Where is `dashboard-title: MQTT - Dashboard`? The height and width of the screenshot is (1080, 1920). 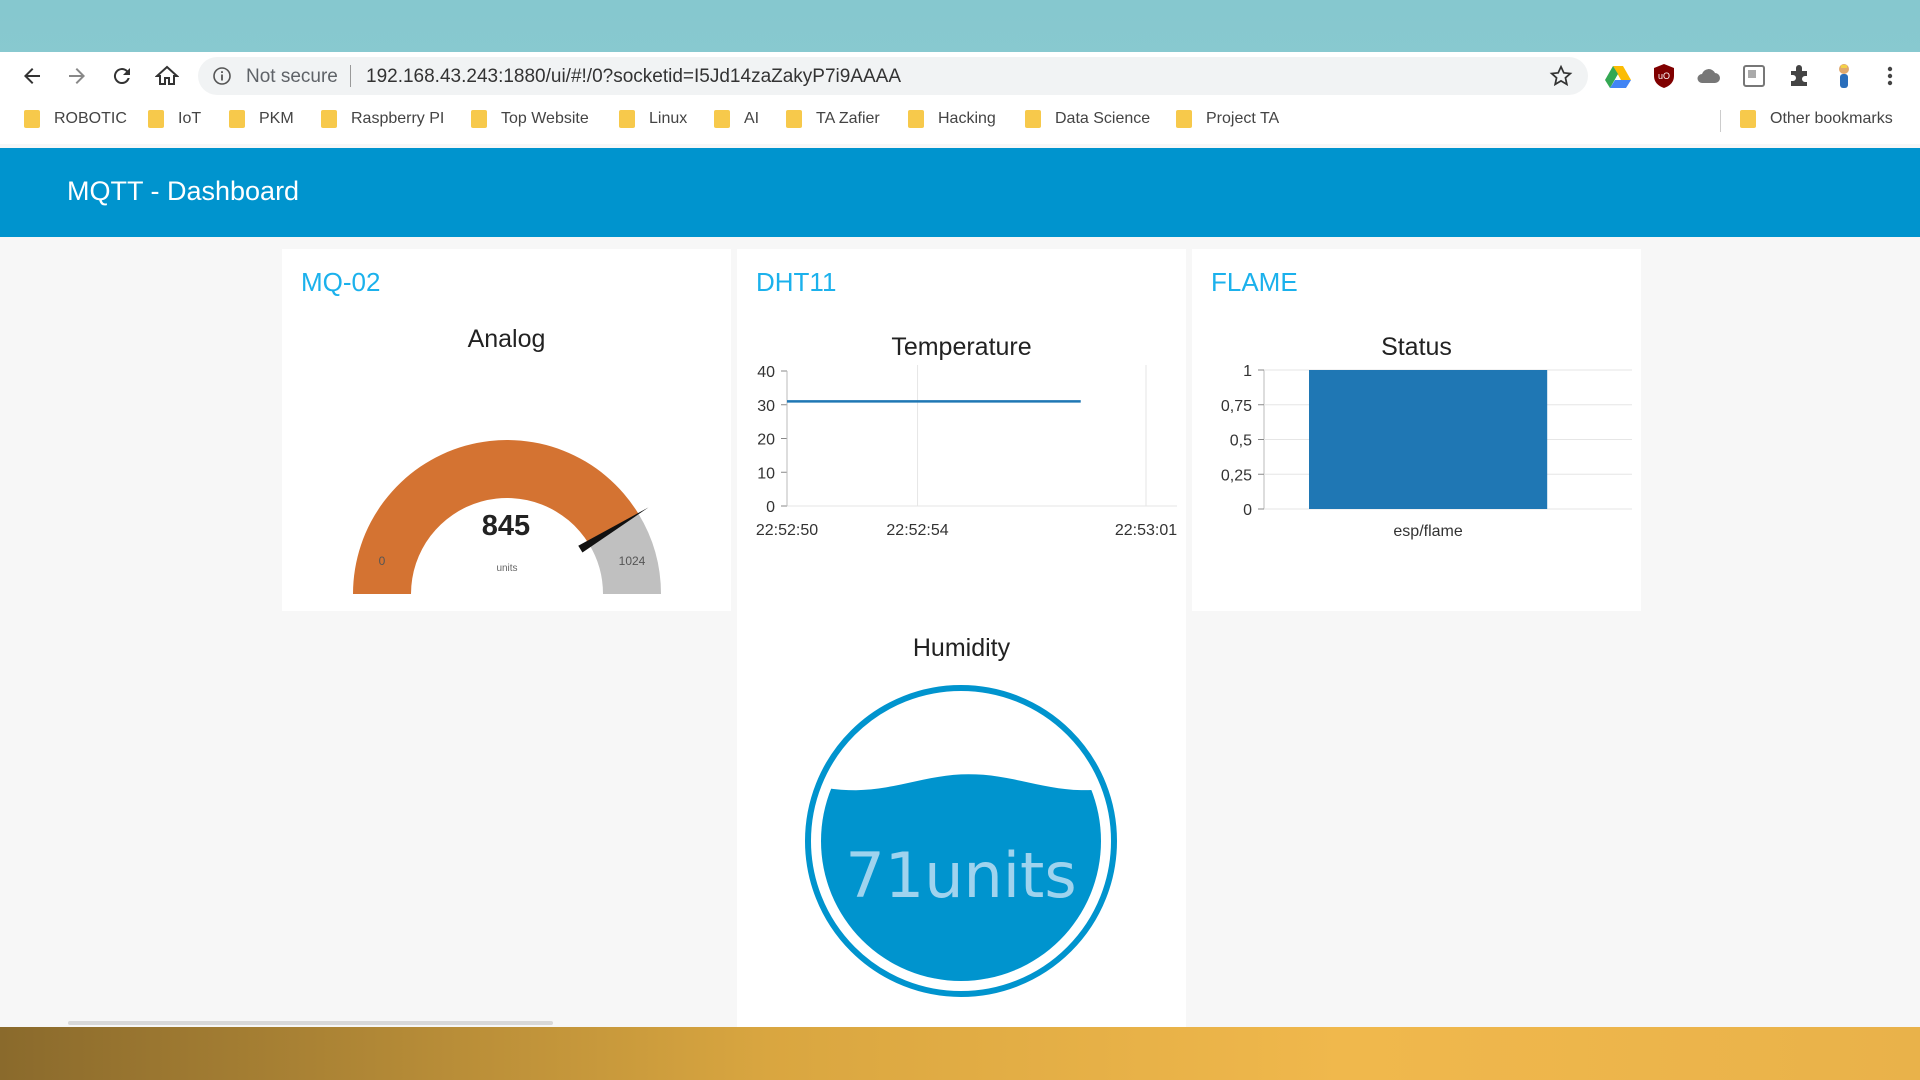
dashboard-title: MQTT - Dashboard is located at coordinates (183, 191).